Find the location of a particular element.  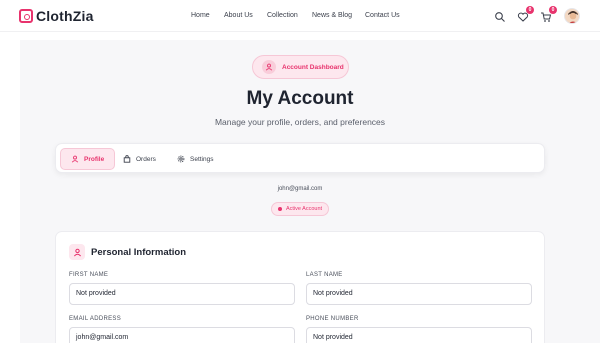

tab-settings-label: Settings is located at coordinates (202, 159).